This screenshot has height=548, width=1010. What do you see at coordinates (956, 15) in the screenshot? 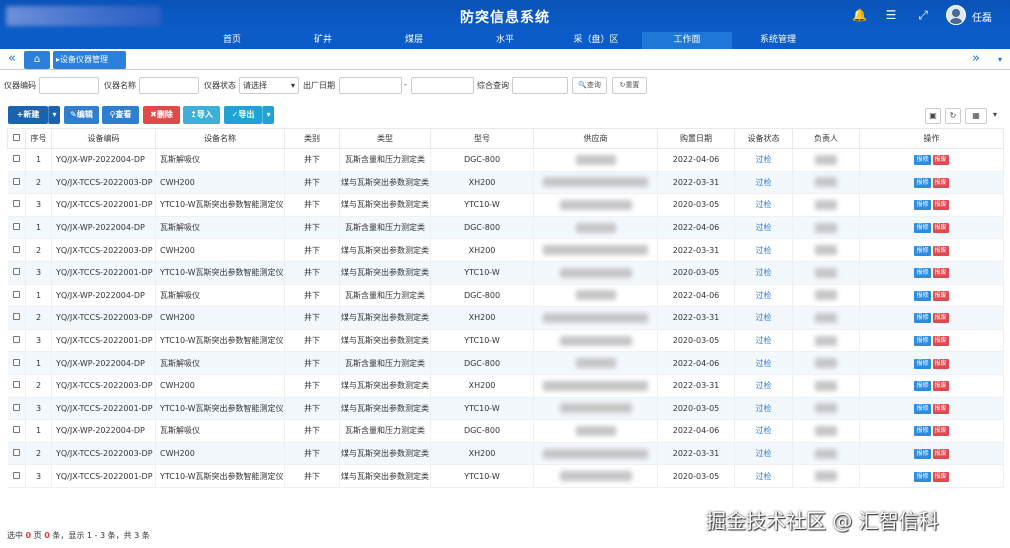
I see `avatar` at bounding box center [956, 15].